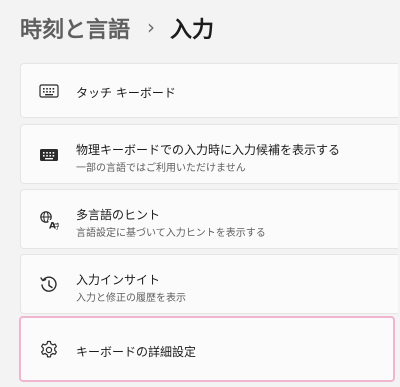  What do you see at coordinates (118, 215) in the screenshot?
I see `item-title: 多言語のヒント` at bounding box center [118, 215].